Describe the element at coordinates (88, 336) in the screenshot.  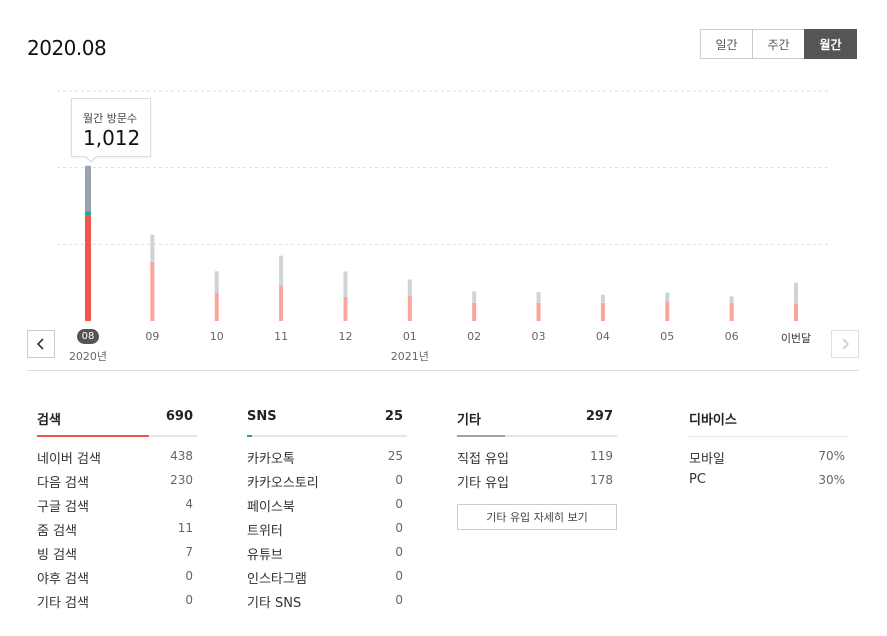
I see `month-label: 08` at that location.